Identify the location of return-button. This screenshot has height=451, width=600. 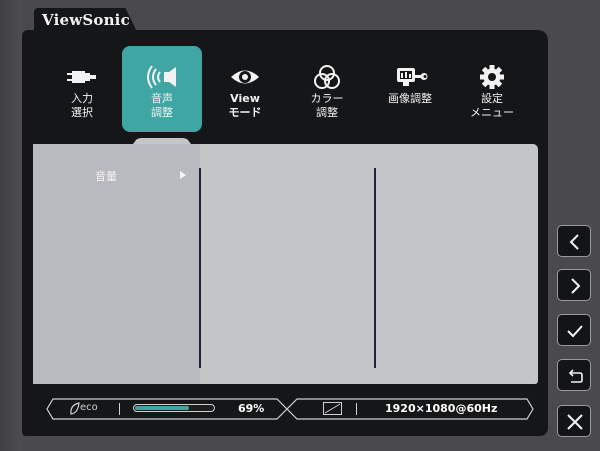
(574, 375).